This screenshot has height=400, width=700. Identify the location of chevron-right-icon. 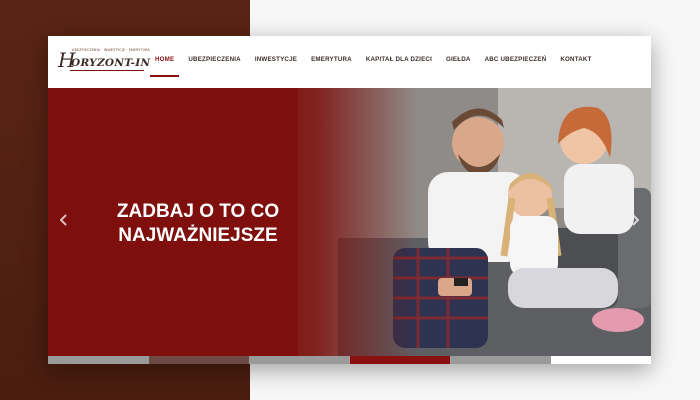
(635, 222).